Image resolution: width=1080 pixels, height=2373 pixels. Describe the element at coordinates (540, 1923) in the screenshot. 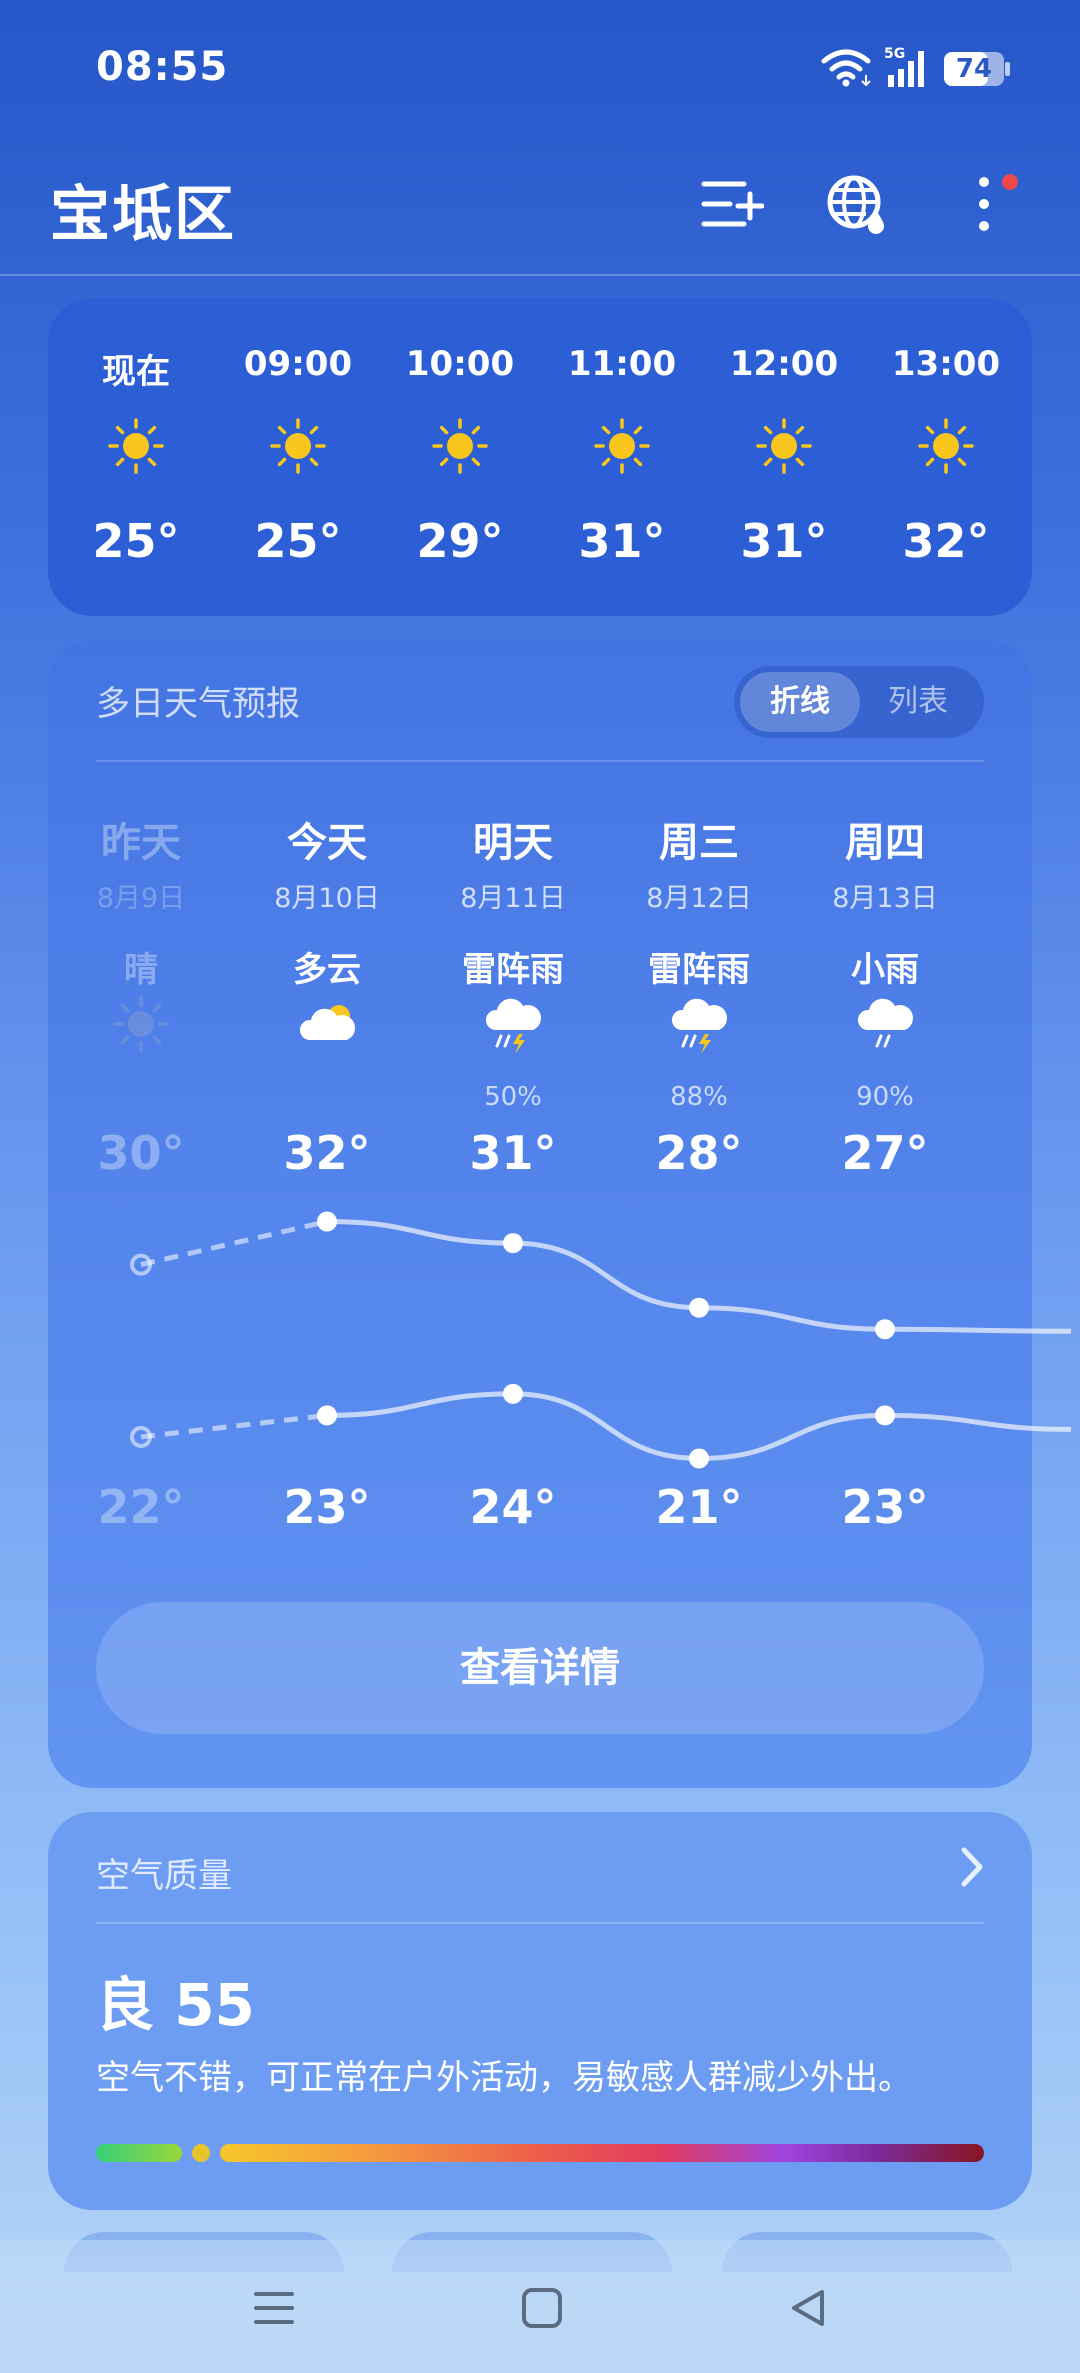

I see `divider` at that location.